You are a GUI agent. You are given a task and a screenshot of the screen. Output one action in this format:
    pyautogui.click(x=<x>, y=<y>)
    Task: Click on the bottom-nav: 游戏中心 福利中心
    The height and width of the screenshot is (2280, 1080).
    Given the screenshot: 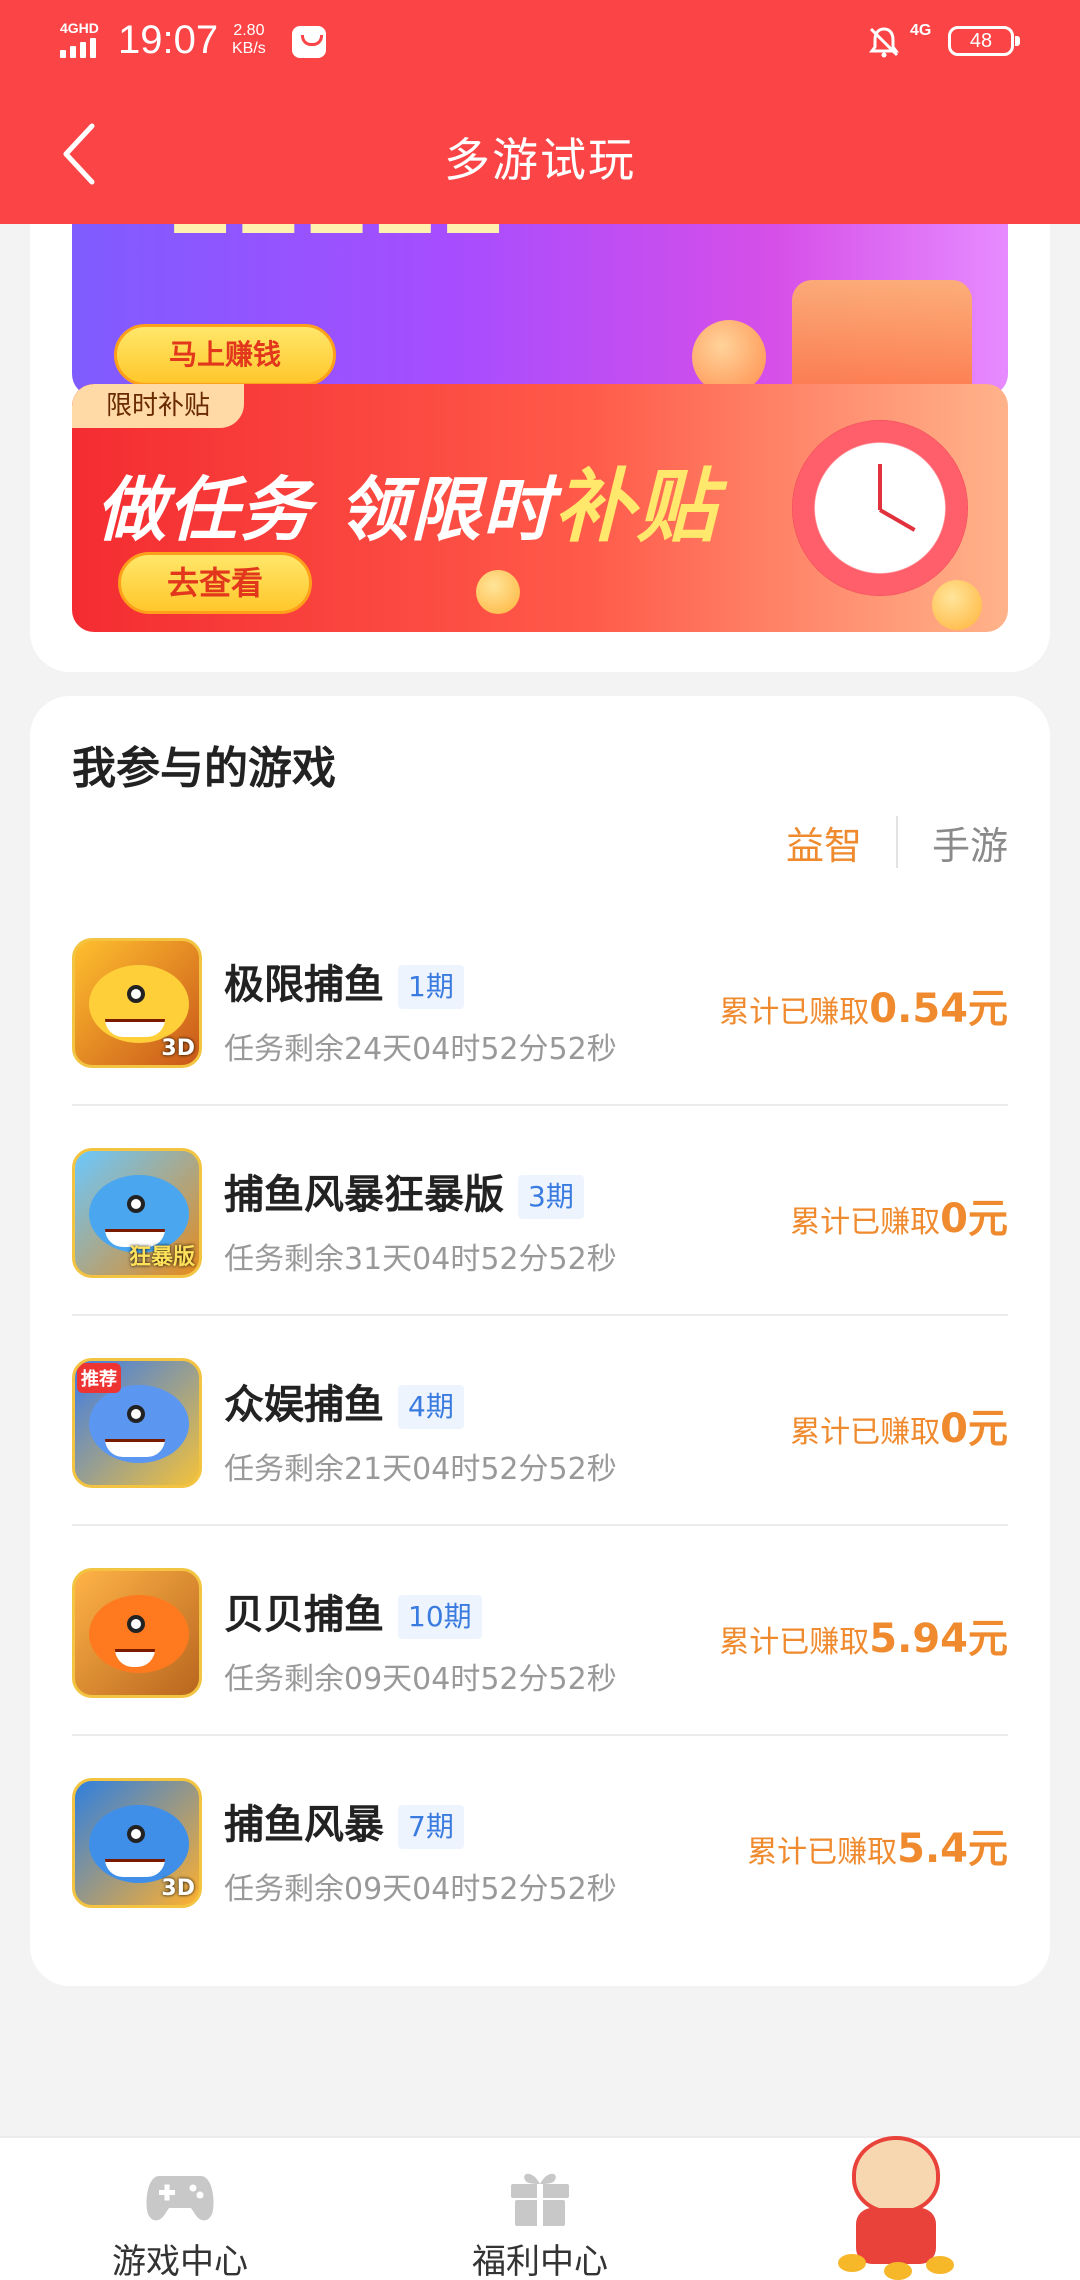 What is the action you would take?
    pyautogui.click(x=540, y=2208)
    